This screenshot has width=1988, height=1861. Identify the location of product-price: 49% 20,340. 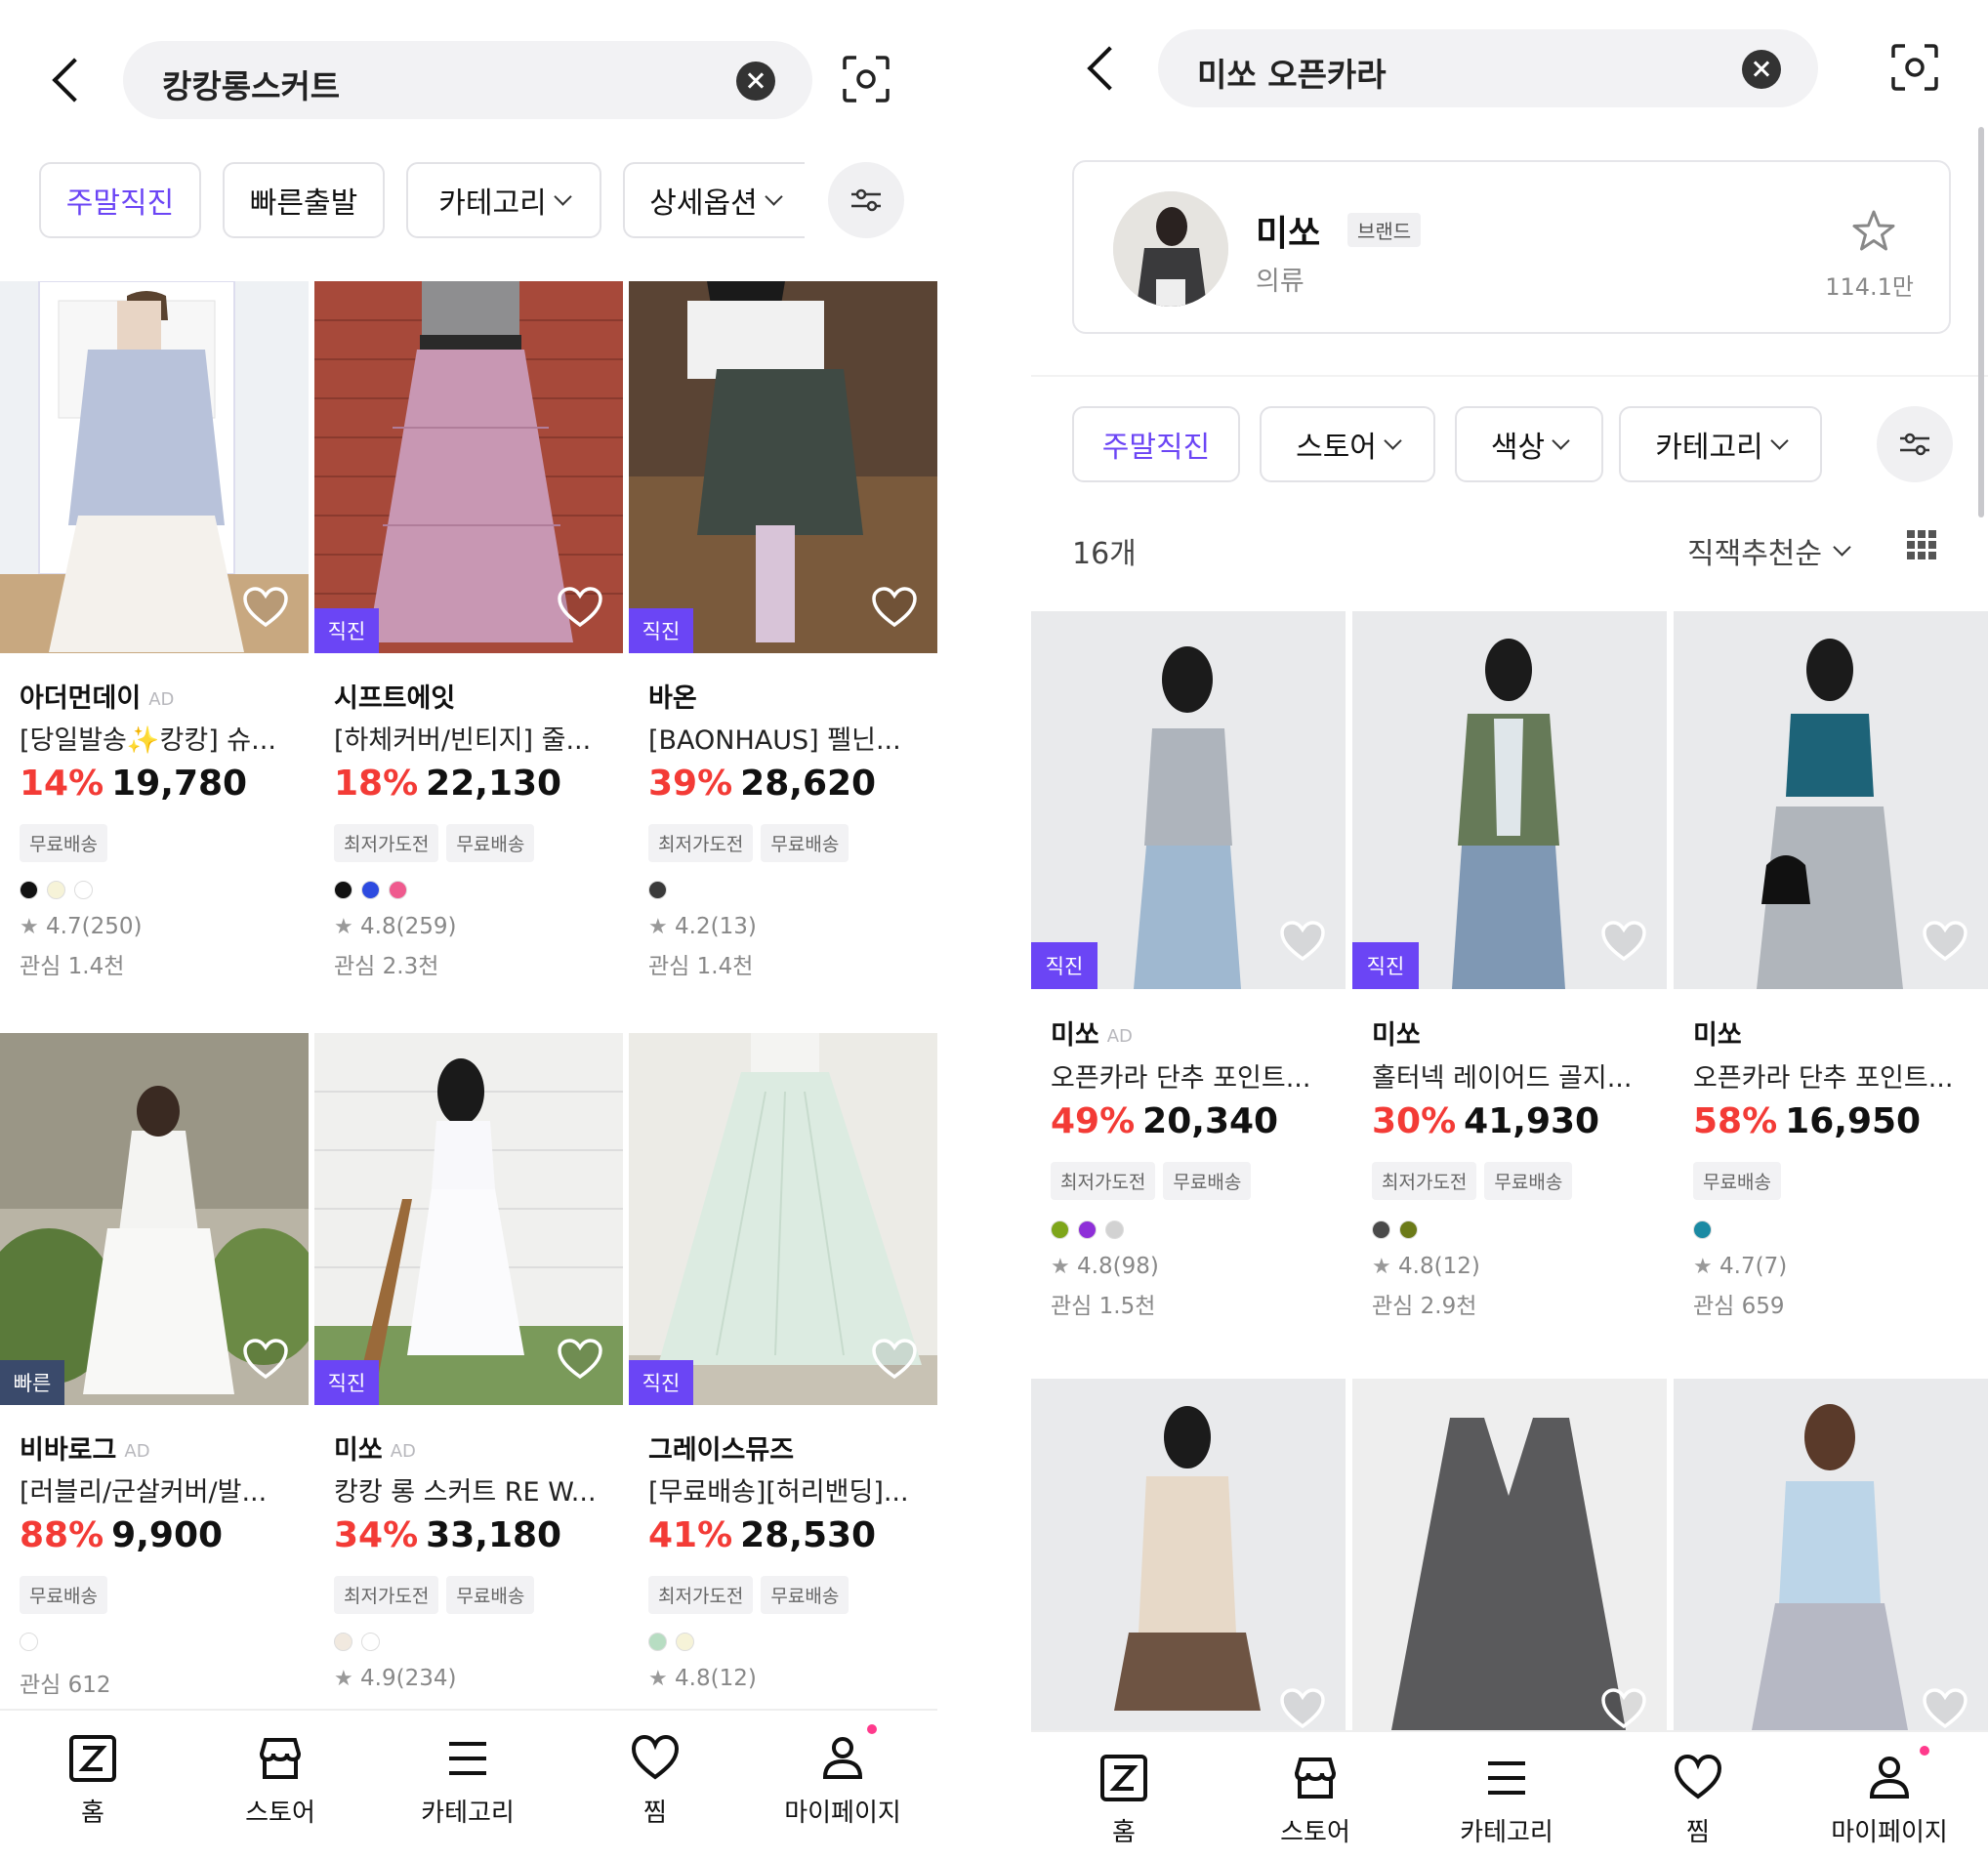
(1164, 1121).